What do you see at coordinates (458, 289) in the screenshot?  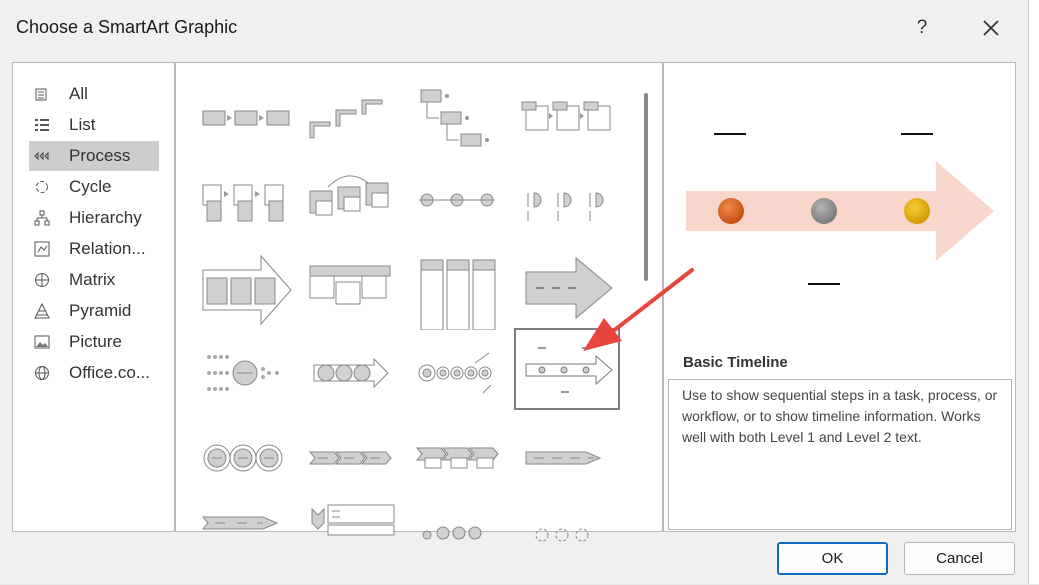 I see `layout-pie-process` at bounding box center [458, 289].